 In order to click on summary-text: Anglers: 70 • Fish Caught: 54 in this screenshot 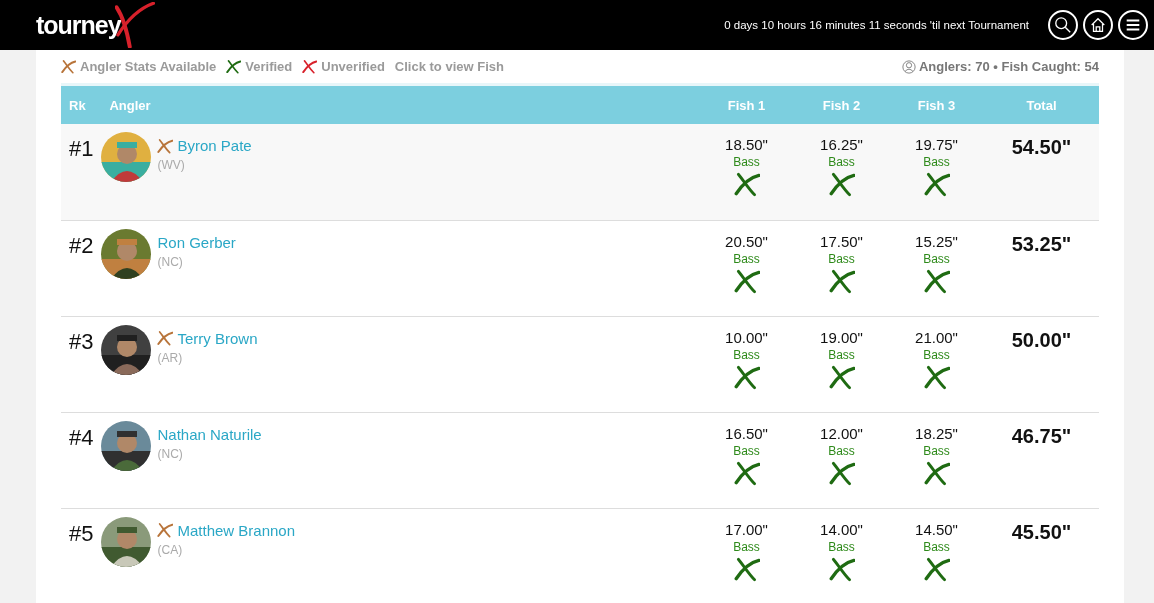, I will do `click(1008, 66)`.